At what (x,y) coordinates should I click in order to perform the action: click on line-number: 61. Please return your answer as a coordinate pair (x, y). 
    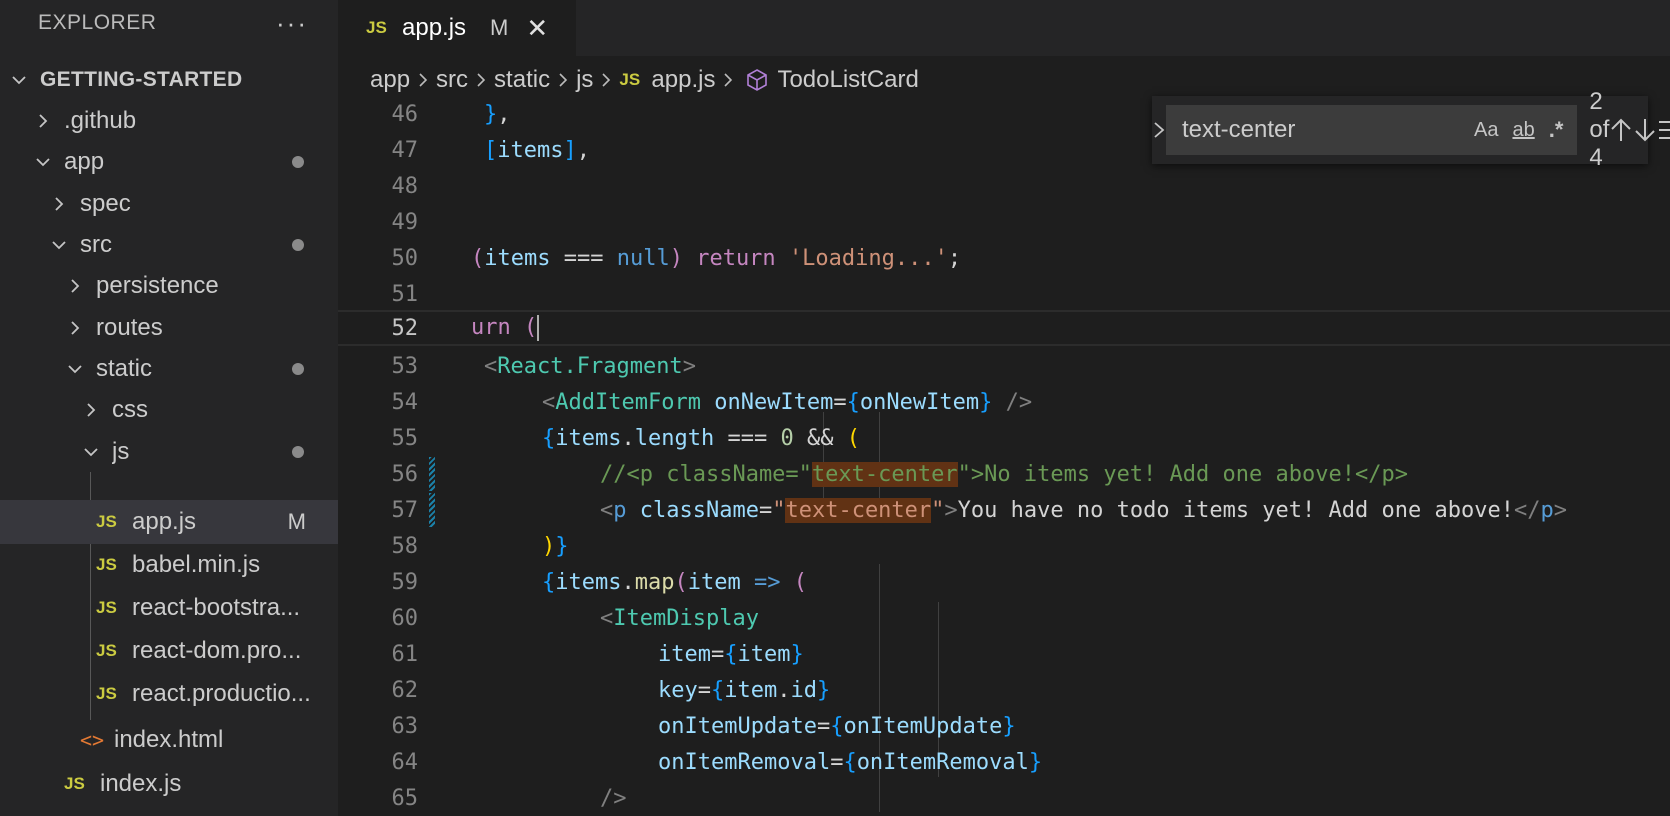
    Looking at the image, I should click on (405, 654).